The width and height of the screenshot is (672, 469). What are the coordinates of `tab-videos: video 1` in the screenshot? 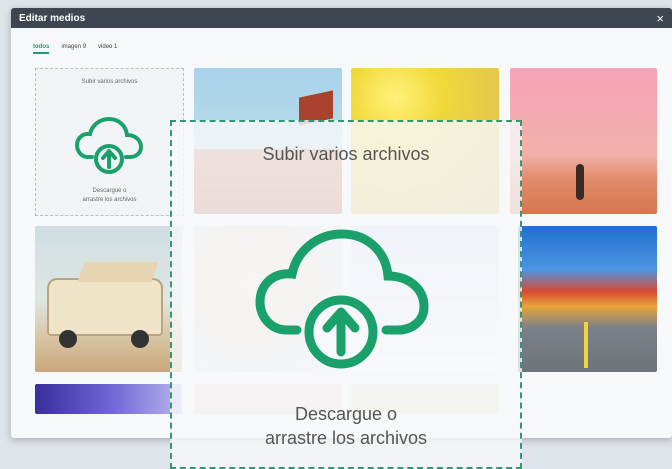 It's located at (107, 49).